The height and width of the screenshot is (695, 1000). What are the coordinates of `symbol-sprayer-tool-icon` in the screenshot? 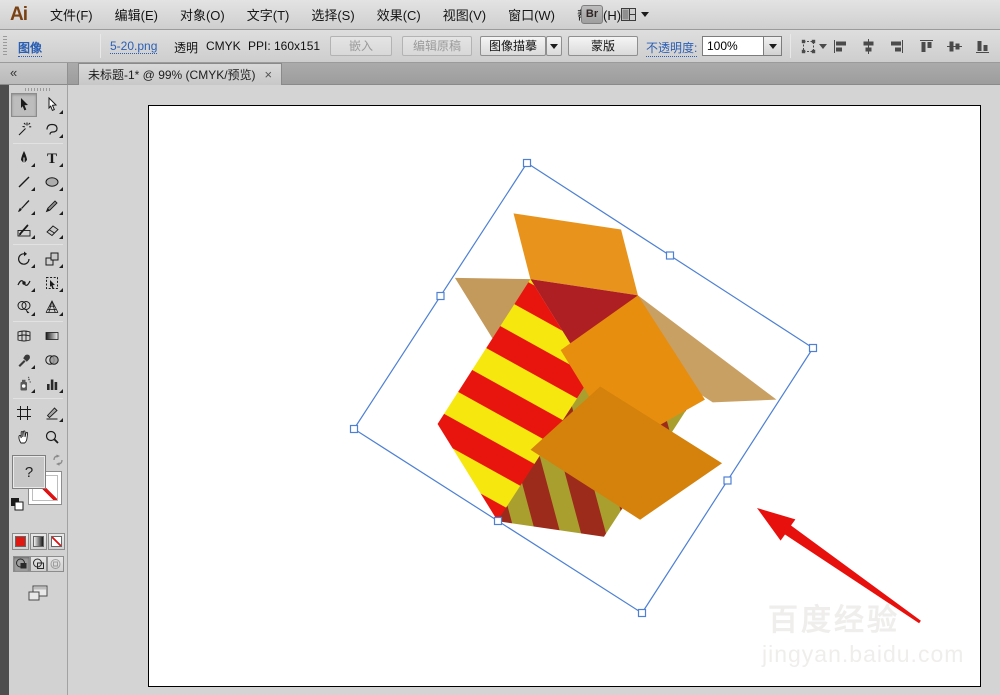 It's located at (25, 383).